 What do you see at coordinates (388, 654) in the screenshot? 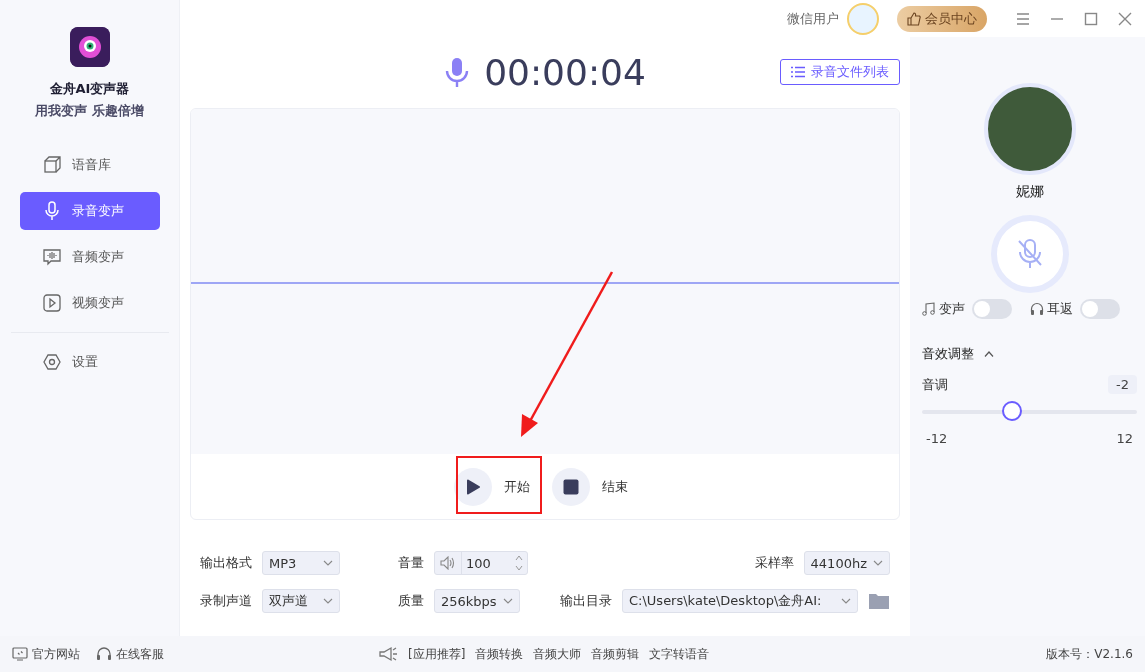
I see `megaphone-icon` at bounding box center [388, 654].